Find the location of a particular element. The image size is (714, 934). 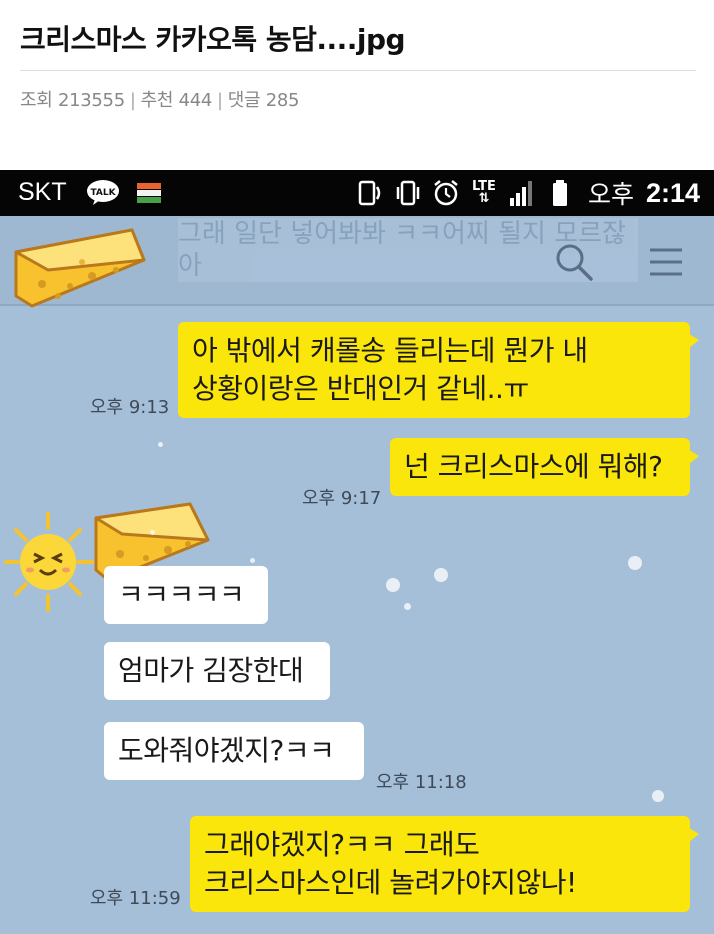

message-time: 오후 9:17 is located at coordinates (342, 498).